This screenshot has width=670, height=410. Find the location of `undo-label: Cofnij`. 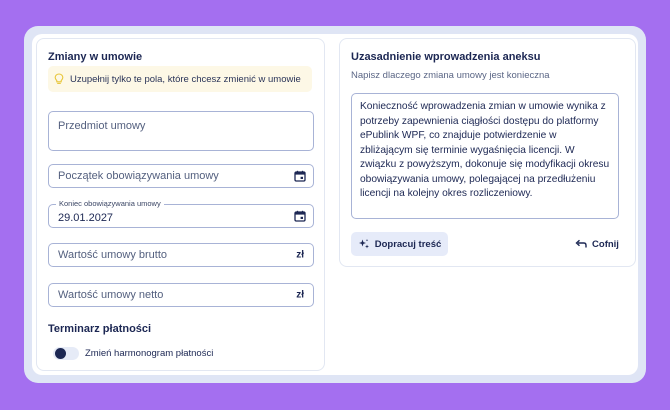

undo-label: Cofnij is located at coordinates (605, 244).